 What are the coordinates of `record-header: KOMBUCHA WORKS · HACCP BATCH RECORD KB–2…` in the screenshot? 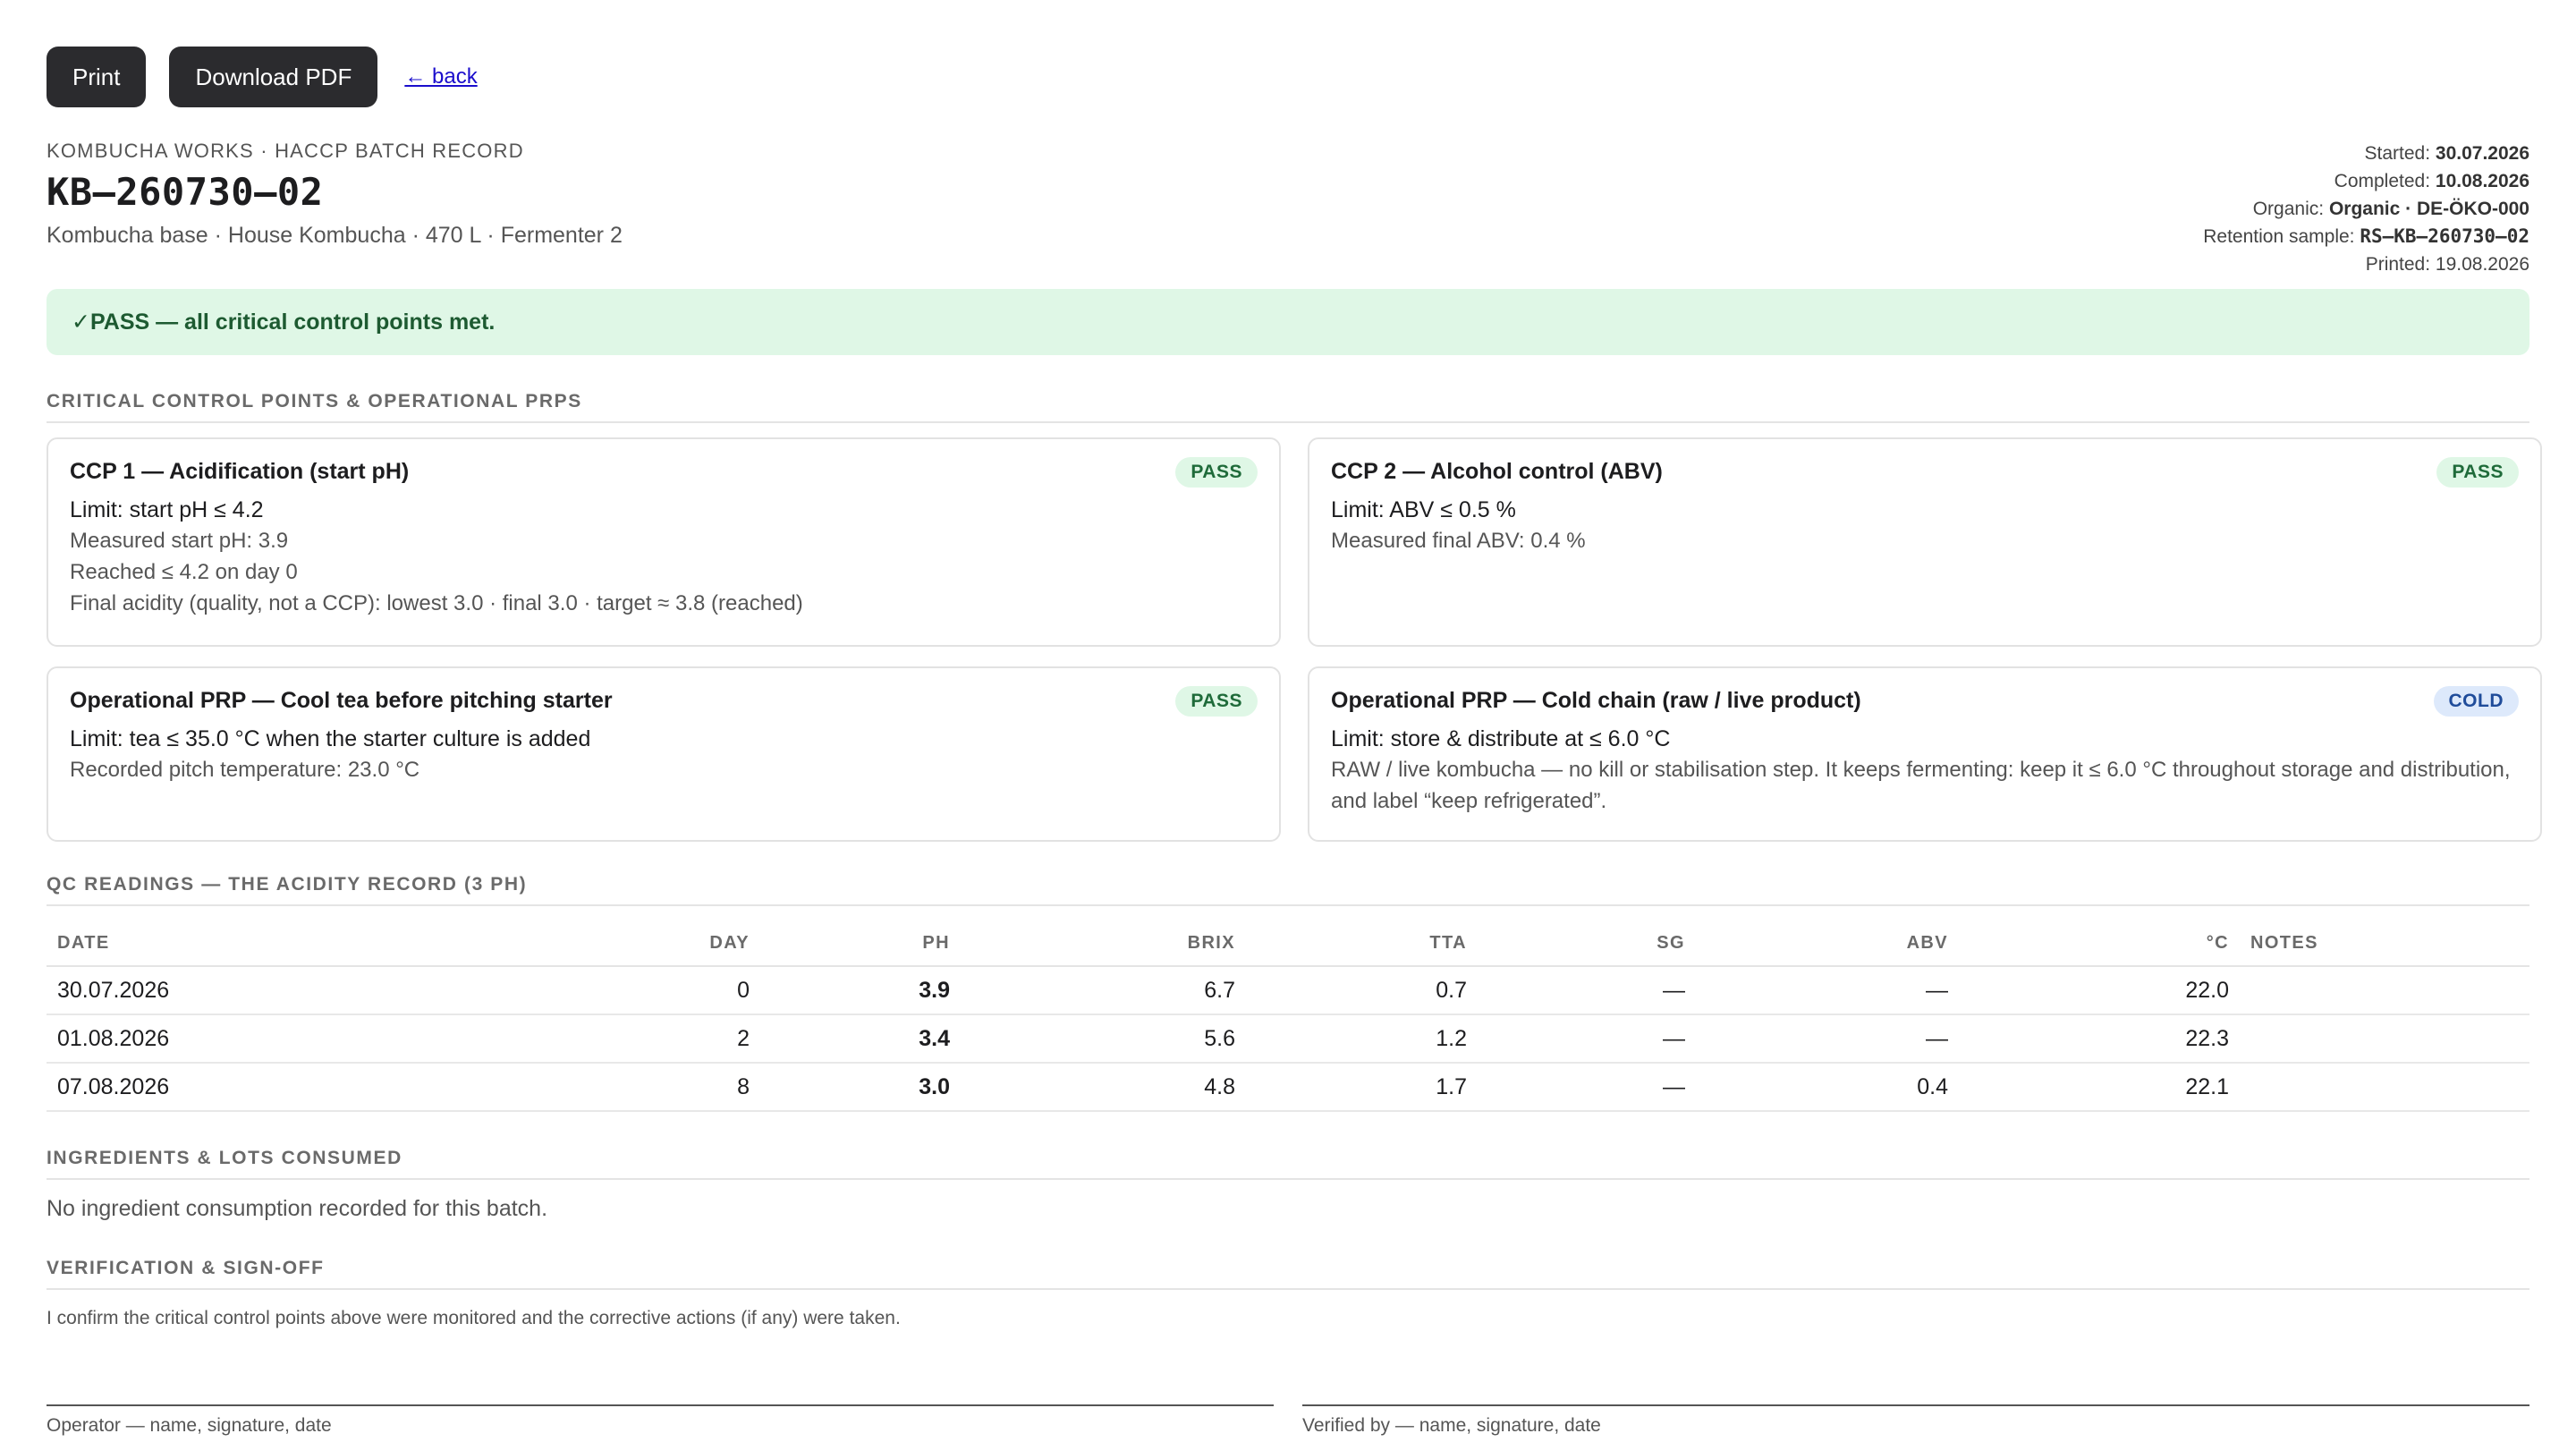 It's located at (1288, 209).